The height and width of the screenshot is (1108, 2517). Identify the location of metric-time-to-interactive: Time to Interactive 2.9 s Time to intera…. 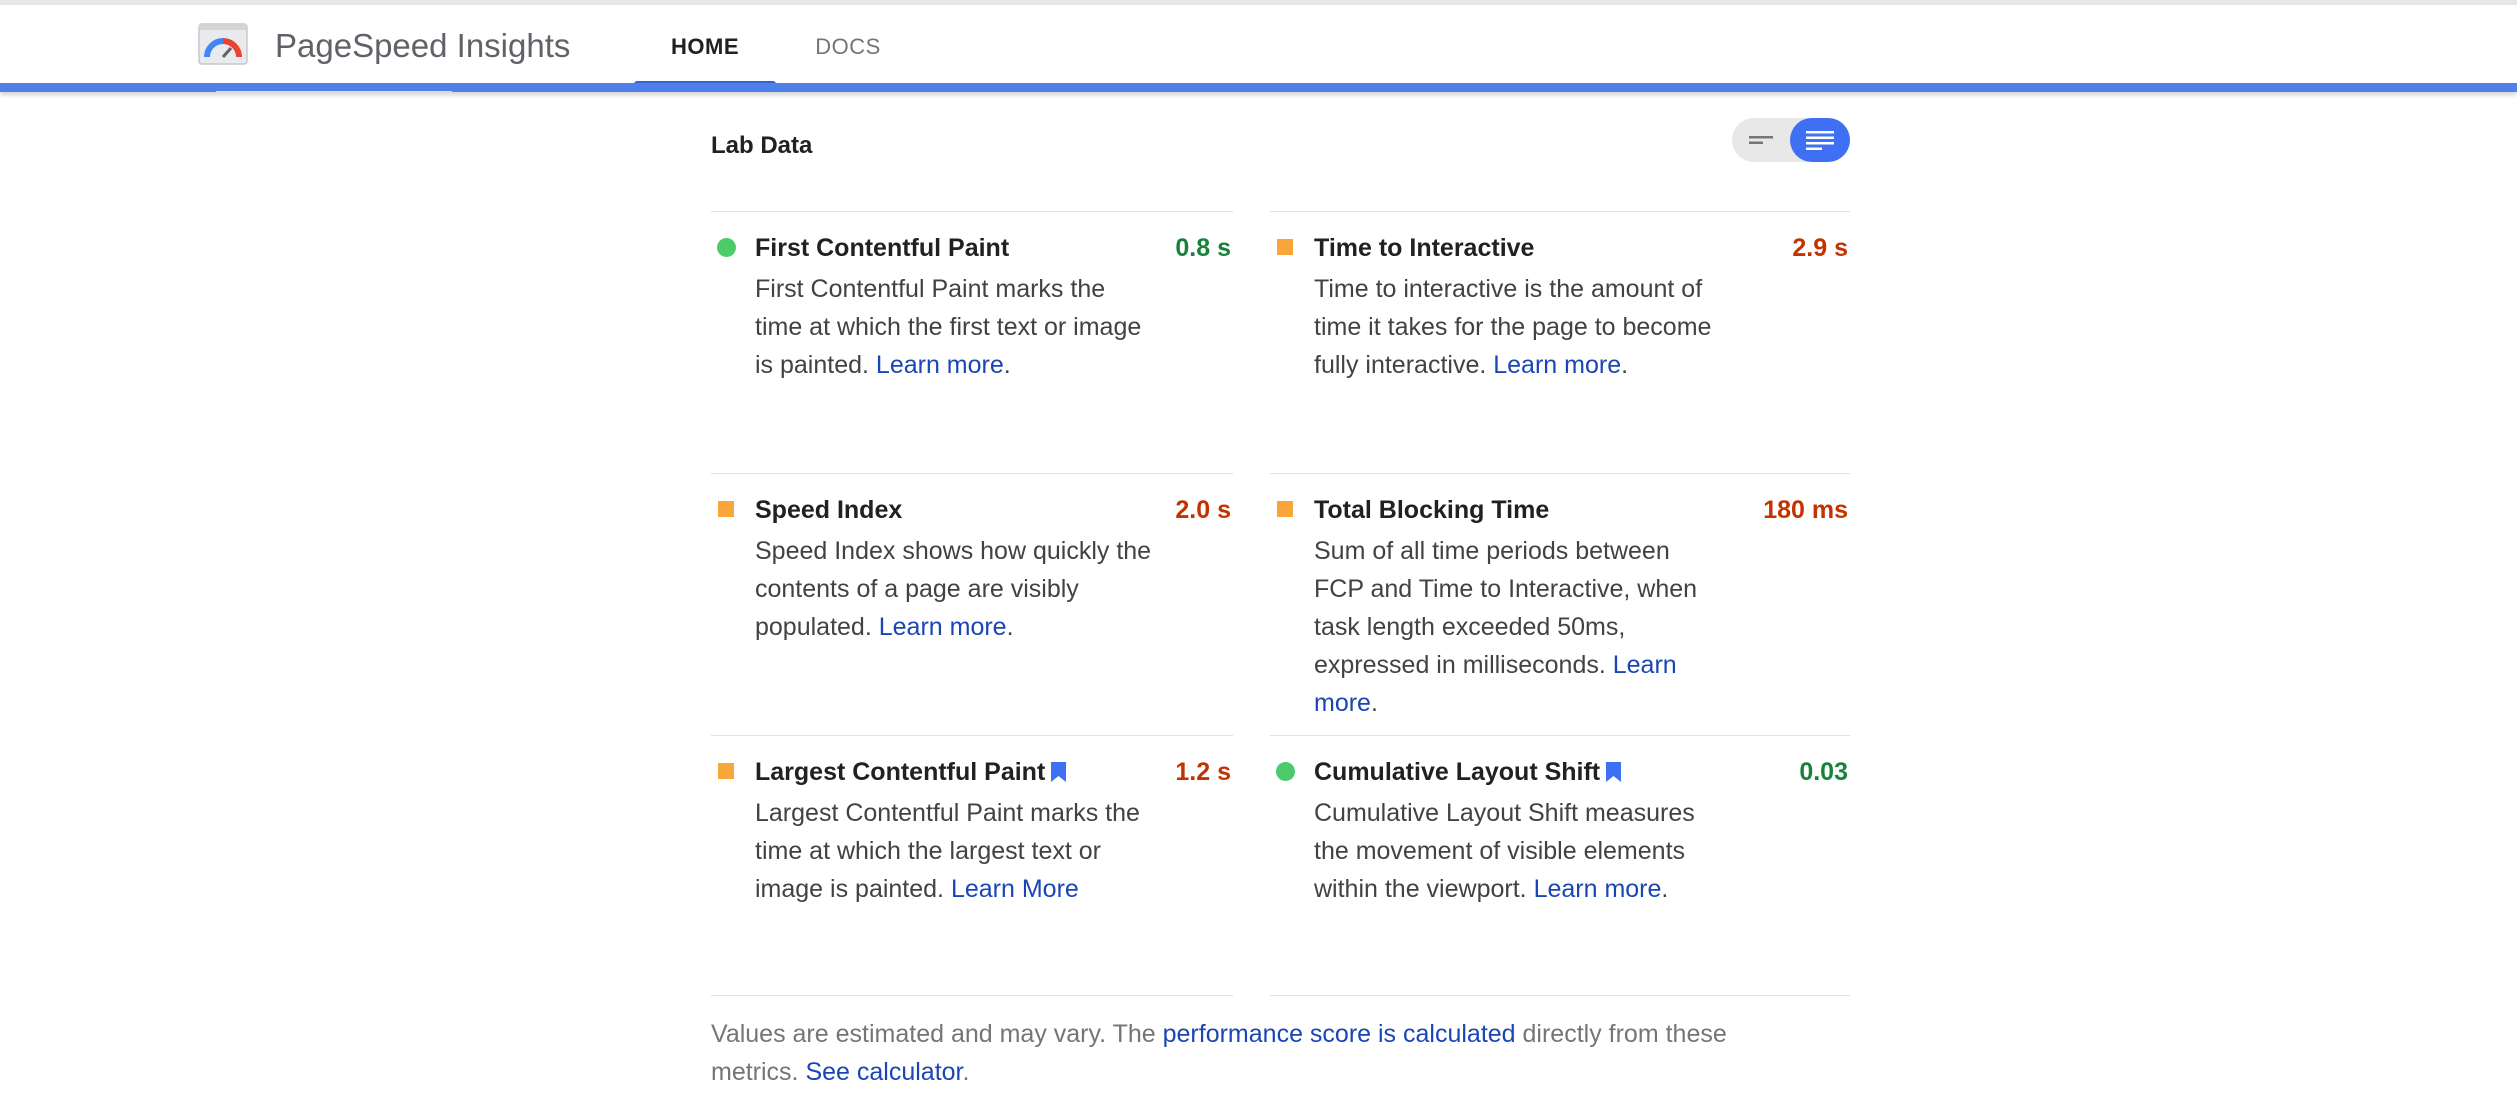
(1560, 295).